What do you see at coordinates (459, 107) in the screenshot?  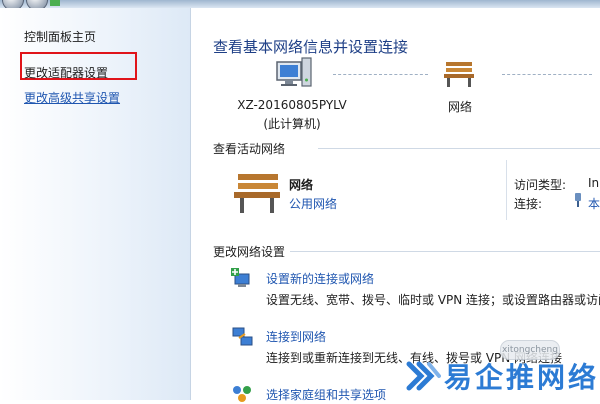 I see `network-map-label: 网络` at bounding box center [459, 107].